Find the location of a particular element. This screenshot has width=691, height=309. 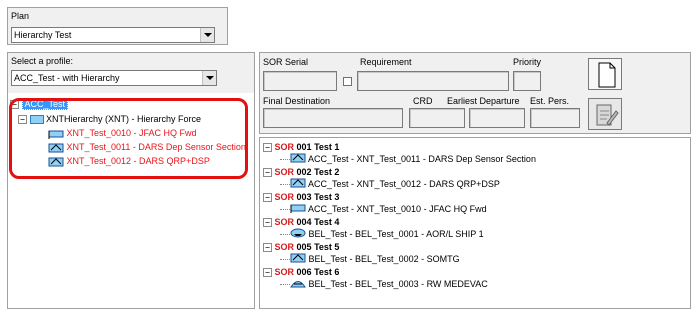

sor-title: 003 Test 3 is located at coordinates (318, 197).